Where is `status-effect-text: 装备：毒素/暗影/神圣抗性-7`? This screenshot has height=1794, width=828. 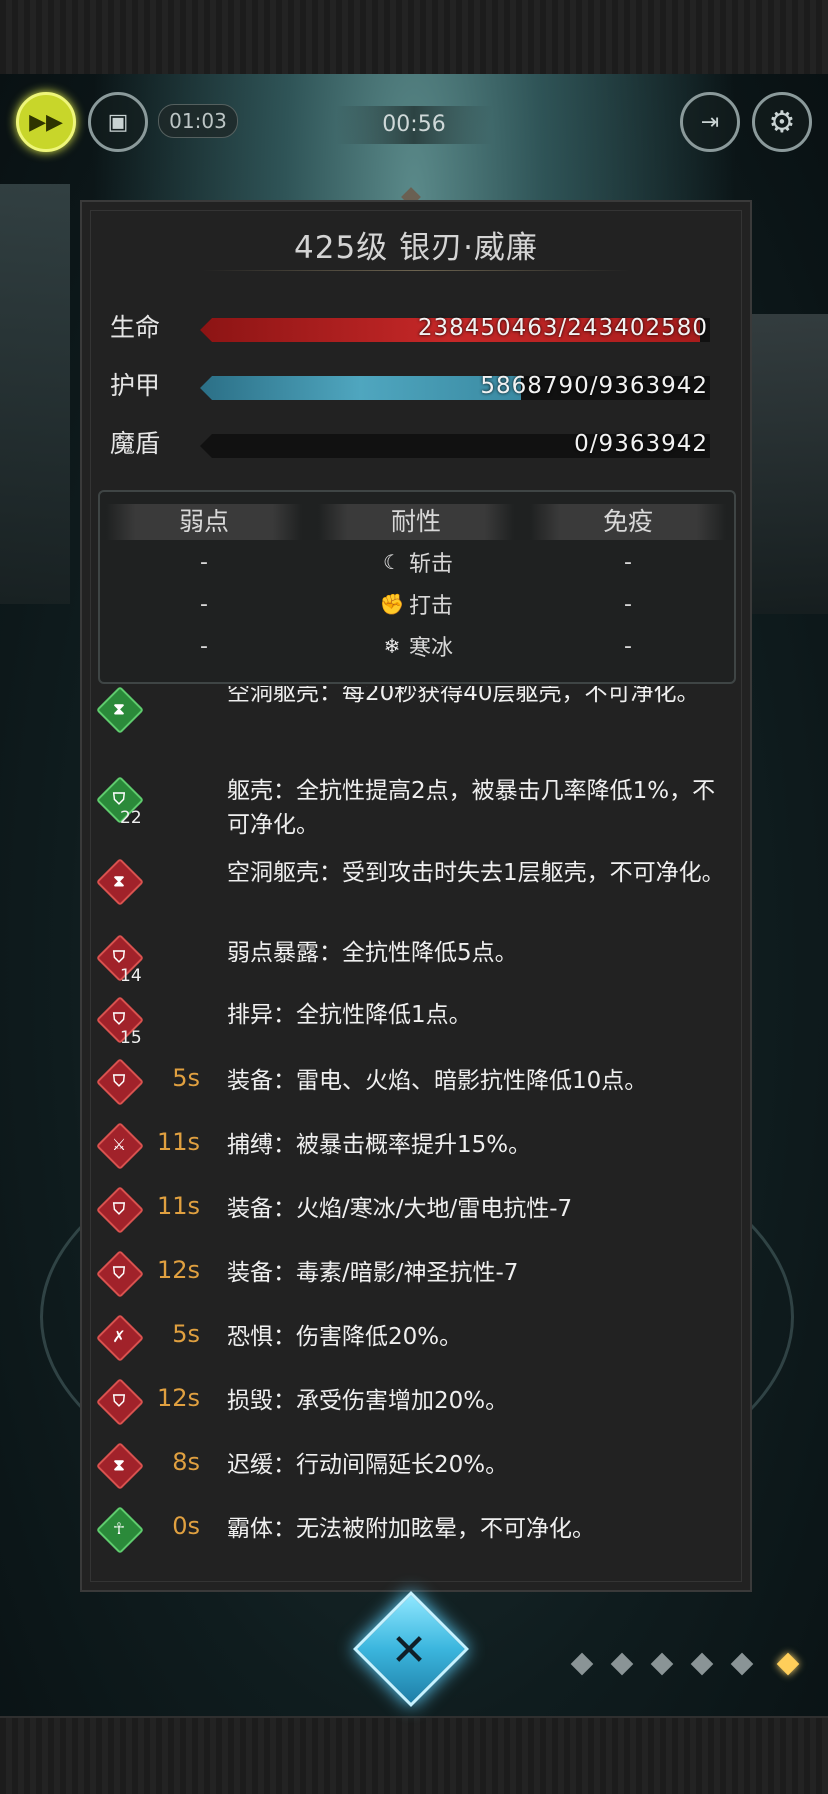
status-effect-text: 装备：毒素/暗影/神圣抗性-7 is located at coordinates (373, 1273).